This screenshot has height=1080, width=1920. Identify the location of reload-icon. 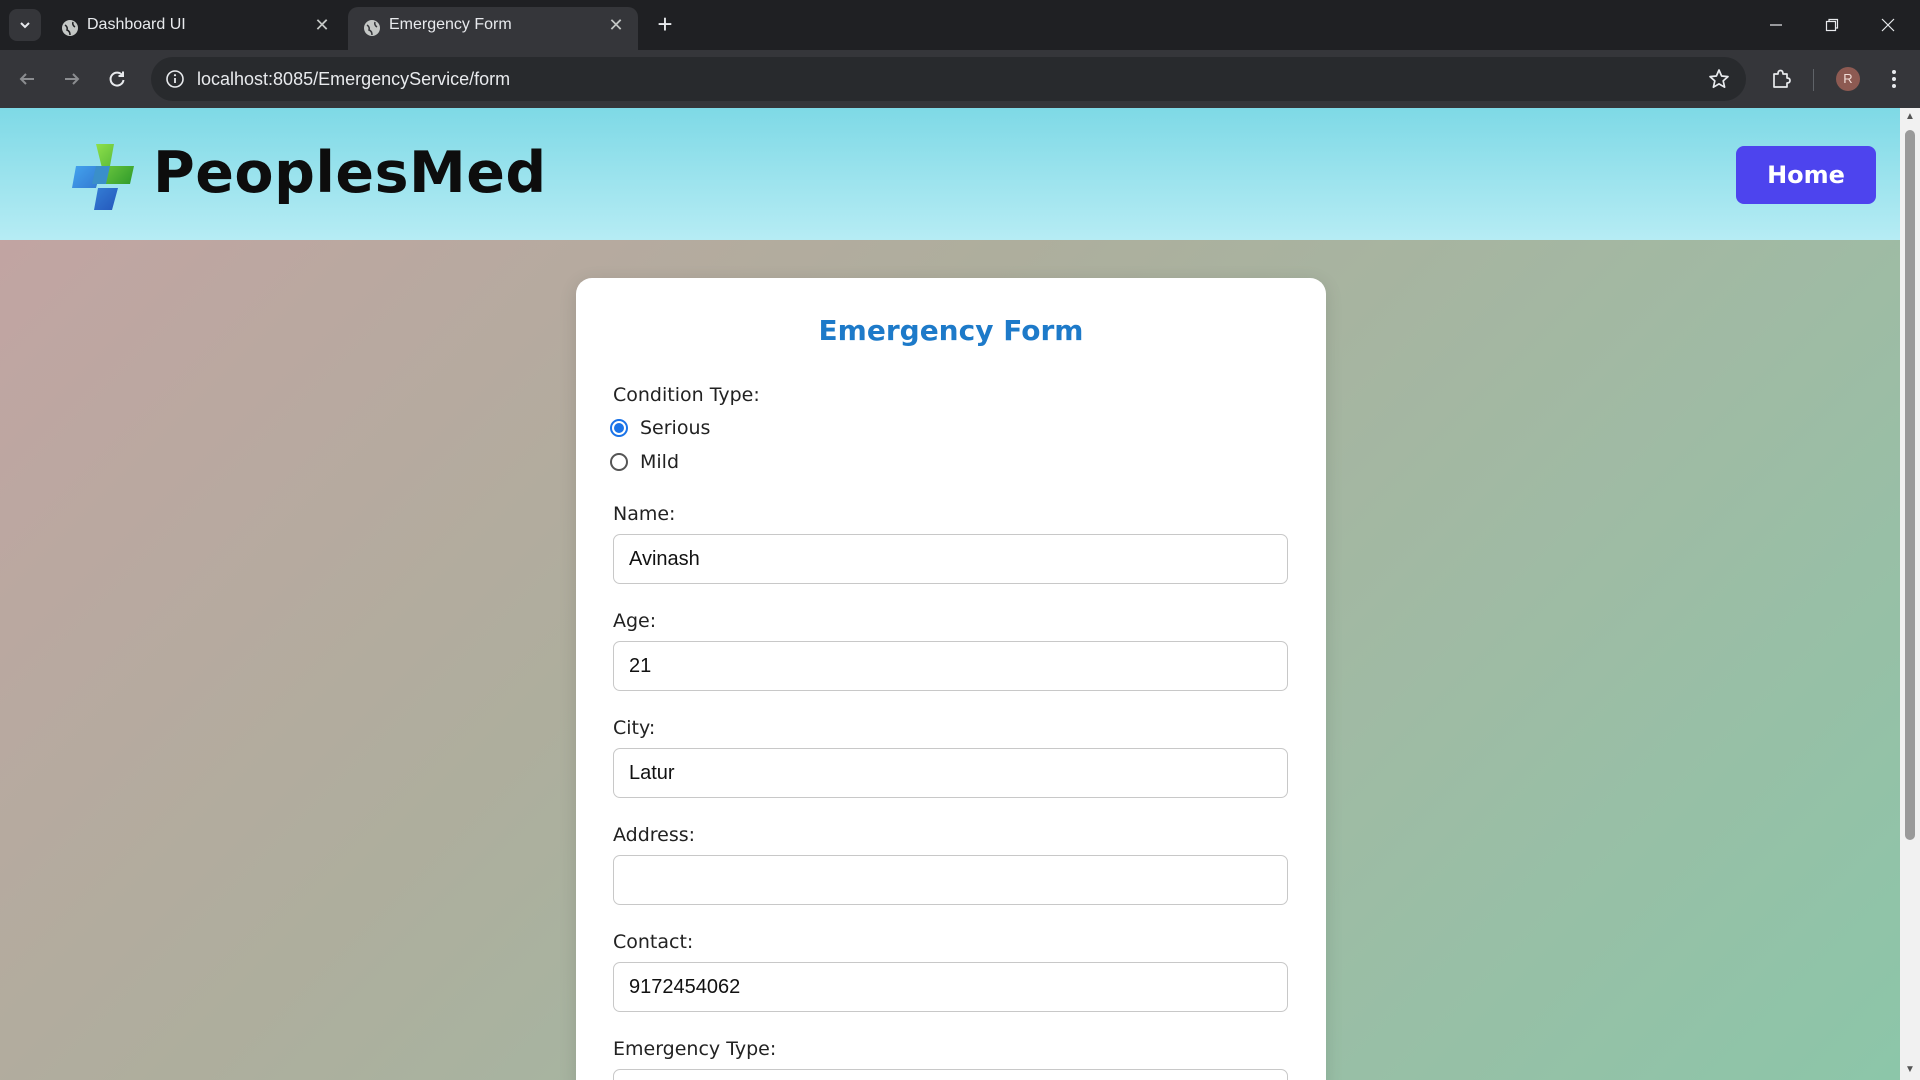
(117, 79).